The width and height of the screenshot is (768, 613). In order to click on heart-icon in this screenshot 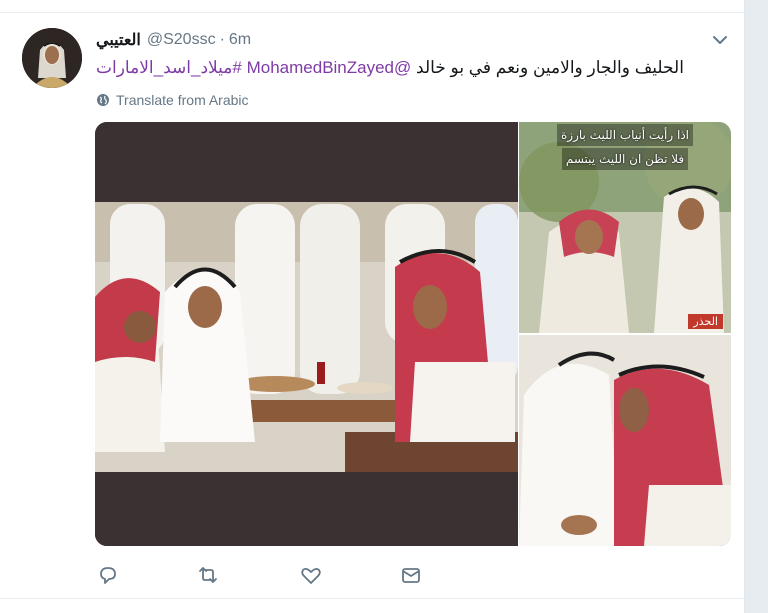, I will do `click(311, 575)`.